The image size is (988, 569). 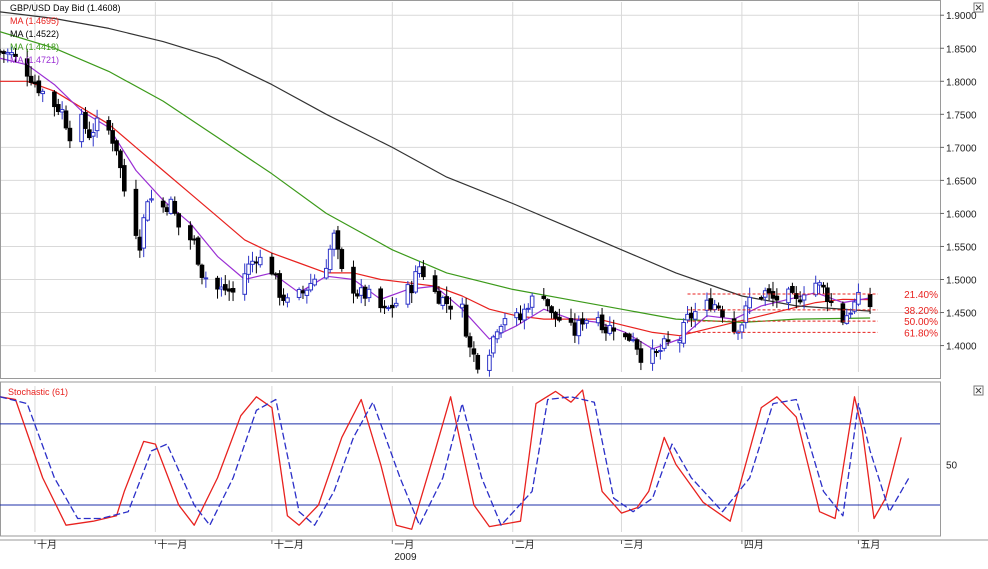 I want to click on month-tick-label: 二月, so click(x=525, y=545).